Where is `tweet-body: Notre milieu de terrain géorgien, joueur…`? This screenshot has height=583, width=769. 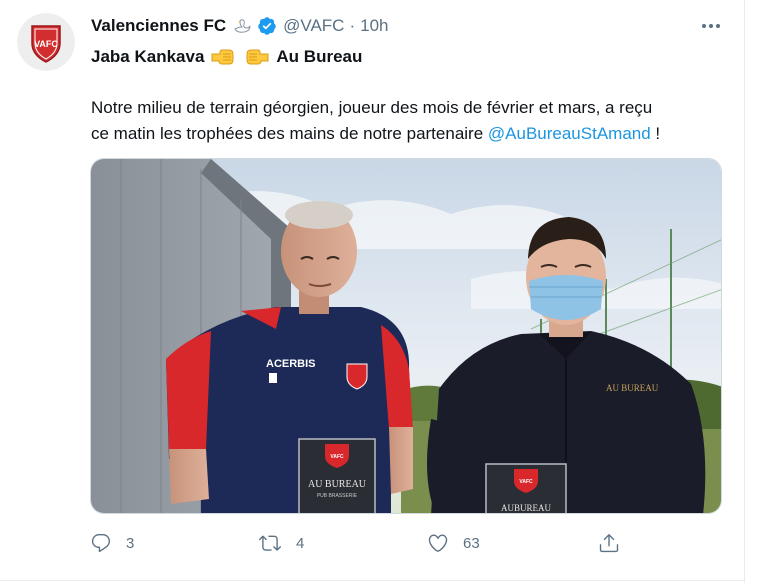 tweet-body: Notre milieu de terrain géorgien, joueur… is located at coordinates (411, 121).